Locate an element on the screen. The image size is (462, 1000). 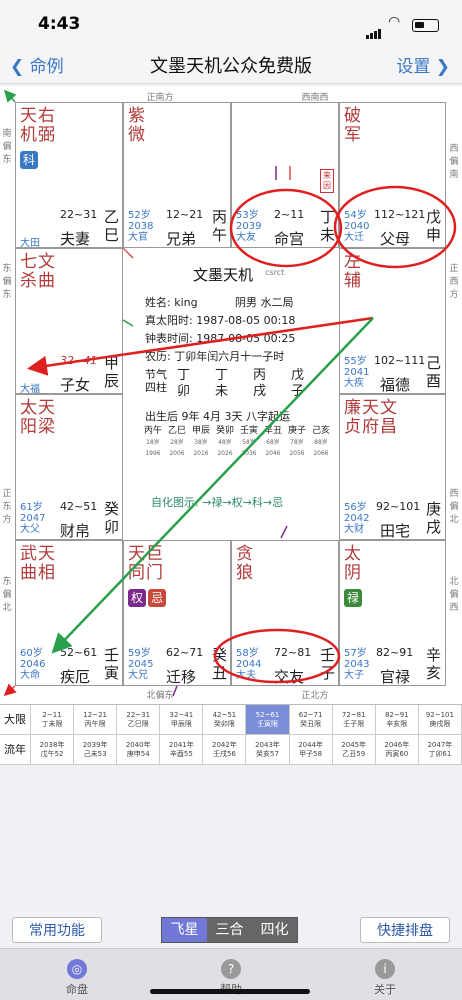
tab-feixing: 飞星 is located at coordinates (184, 930).